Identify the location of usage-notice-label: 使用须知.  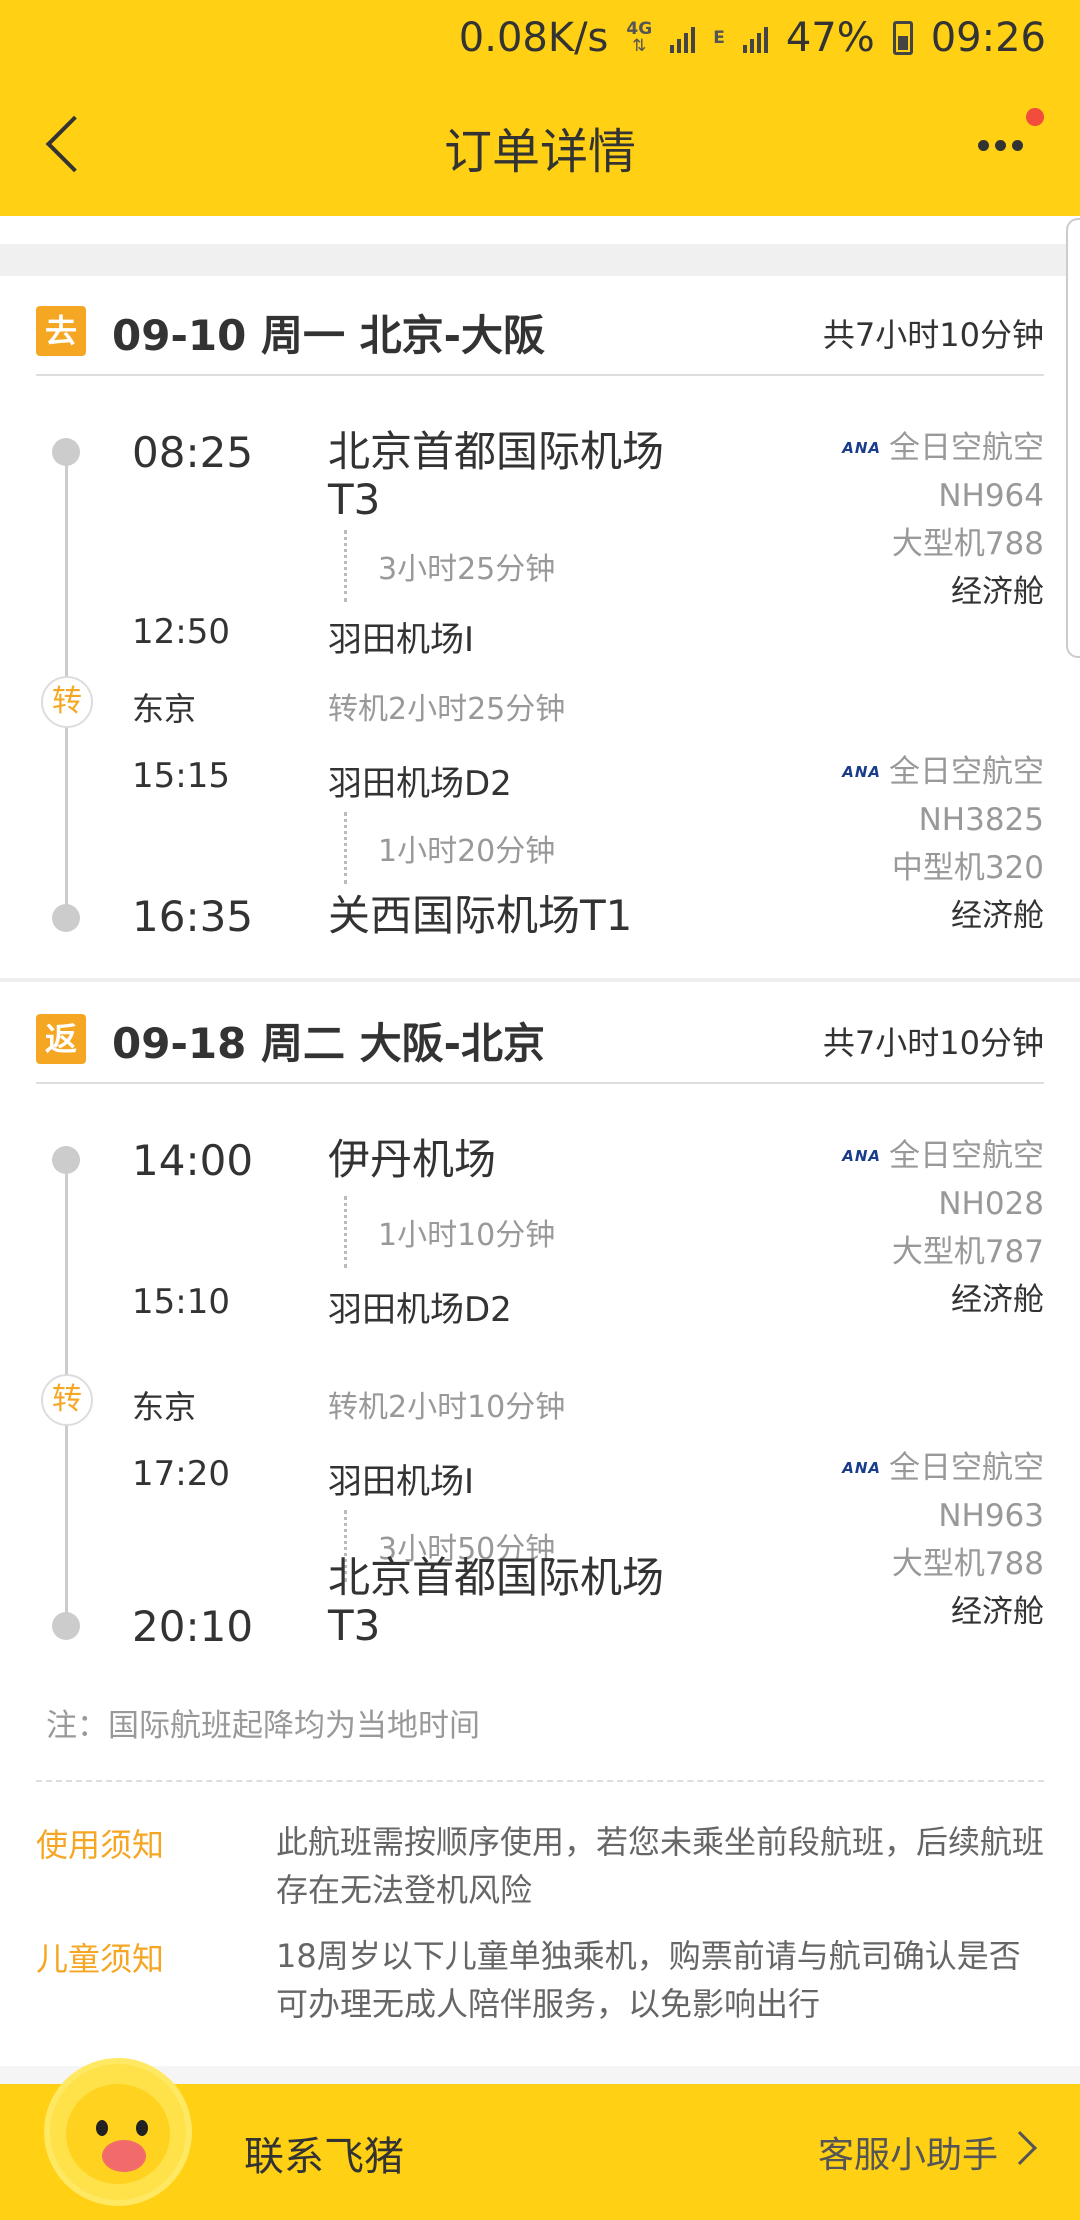
(100, 1845).